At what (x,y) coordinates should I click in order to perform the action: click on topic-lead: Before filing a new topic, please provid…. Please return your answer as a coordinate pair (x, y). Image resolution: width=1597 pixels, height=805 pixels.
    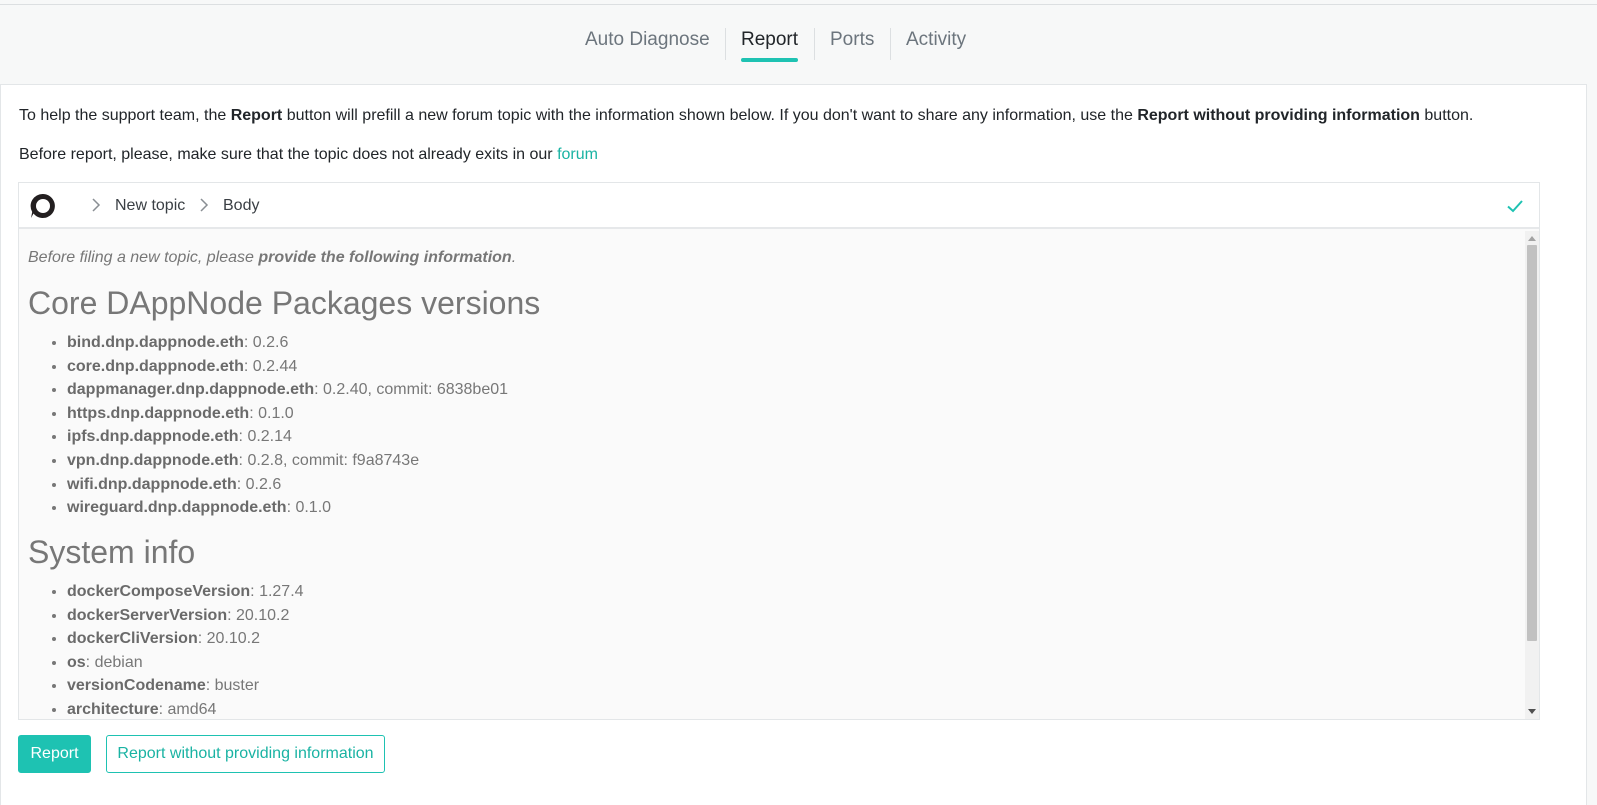
    Looking at the image, I should click on (272, 258).